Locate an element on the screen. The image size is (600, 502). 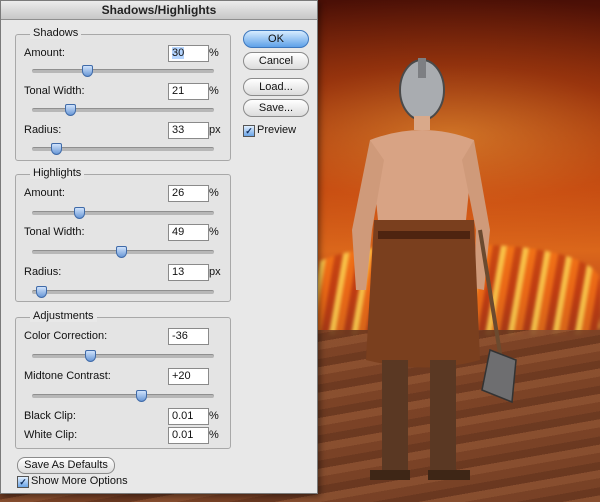
shadows-tonal-width-label: Tonal Width: is located at coordinates (54, 91).